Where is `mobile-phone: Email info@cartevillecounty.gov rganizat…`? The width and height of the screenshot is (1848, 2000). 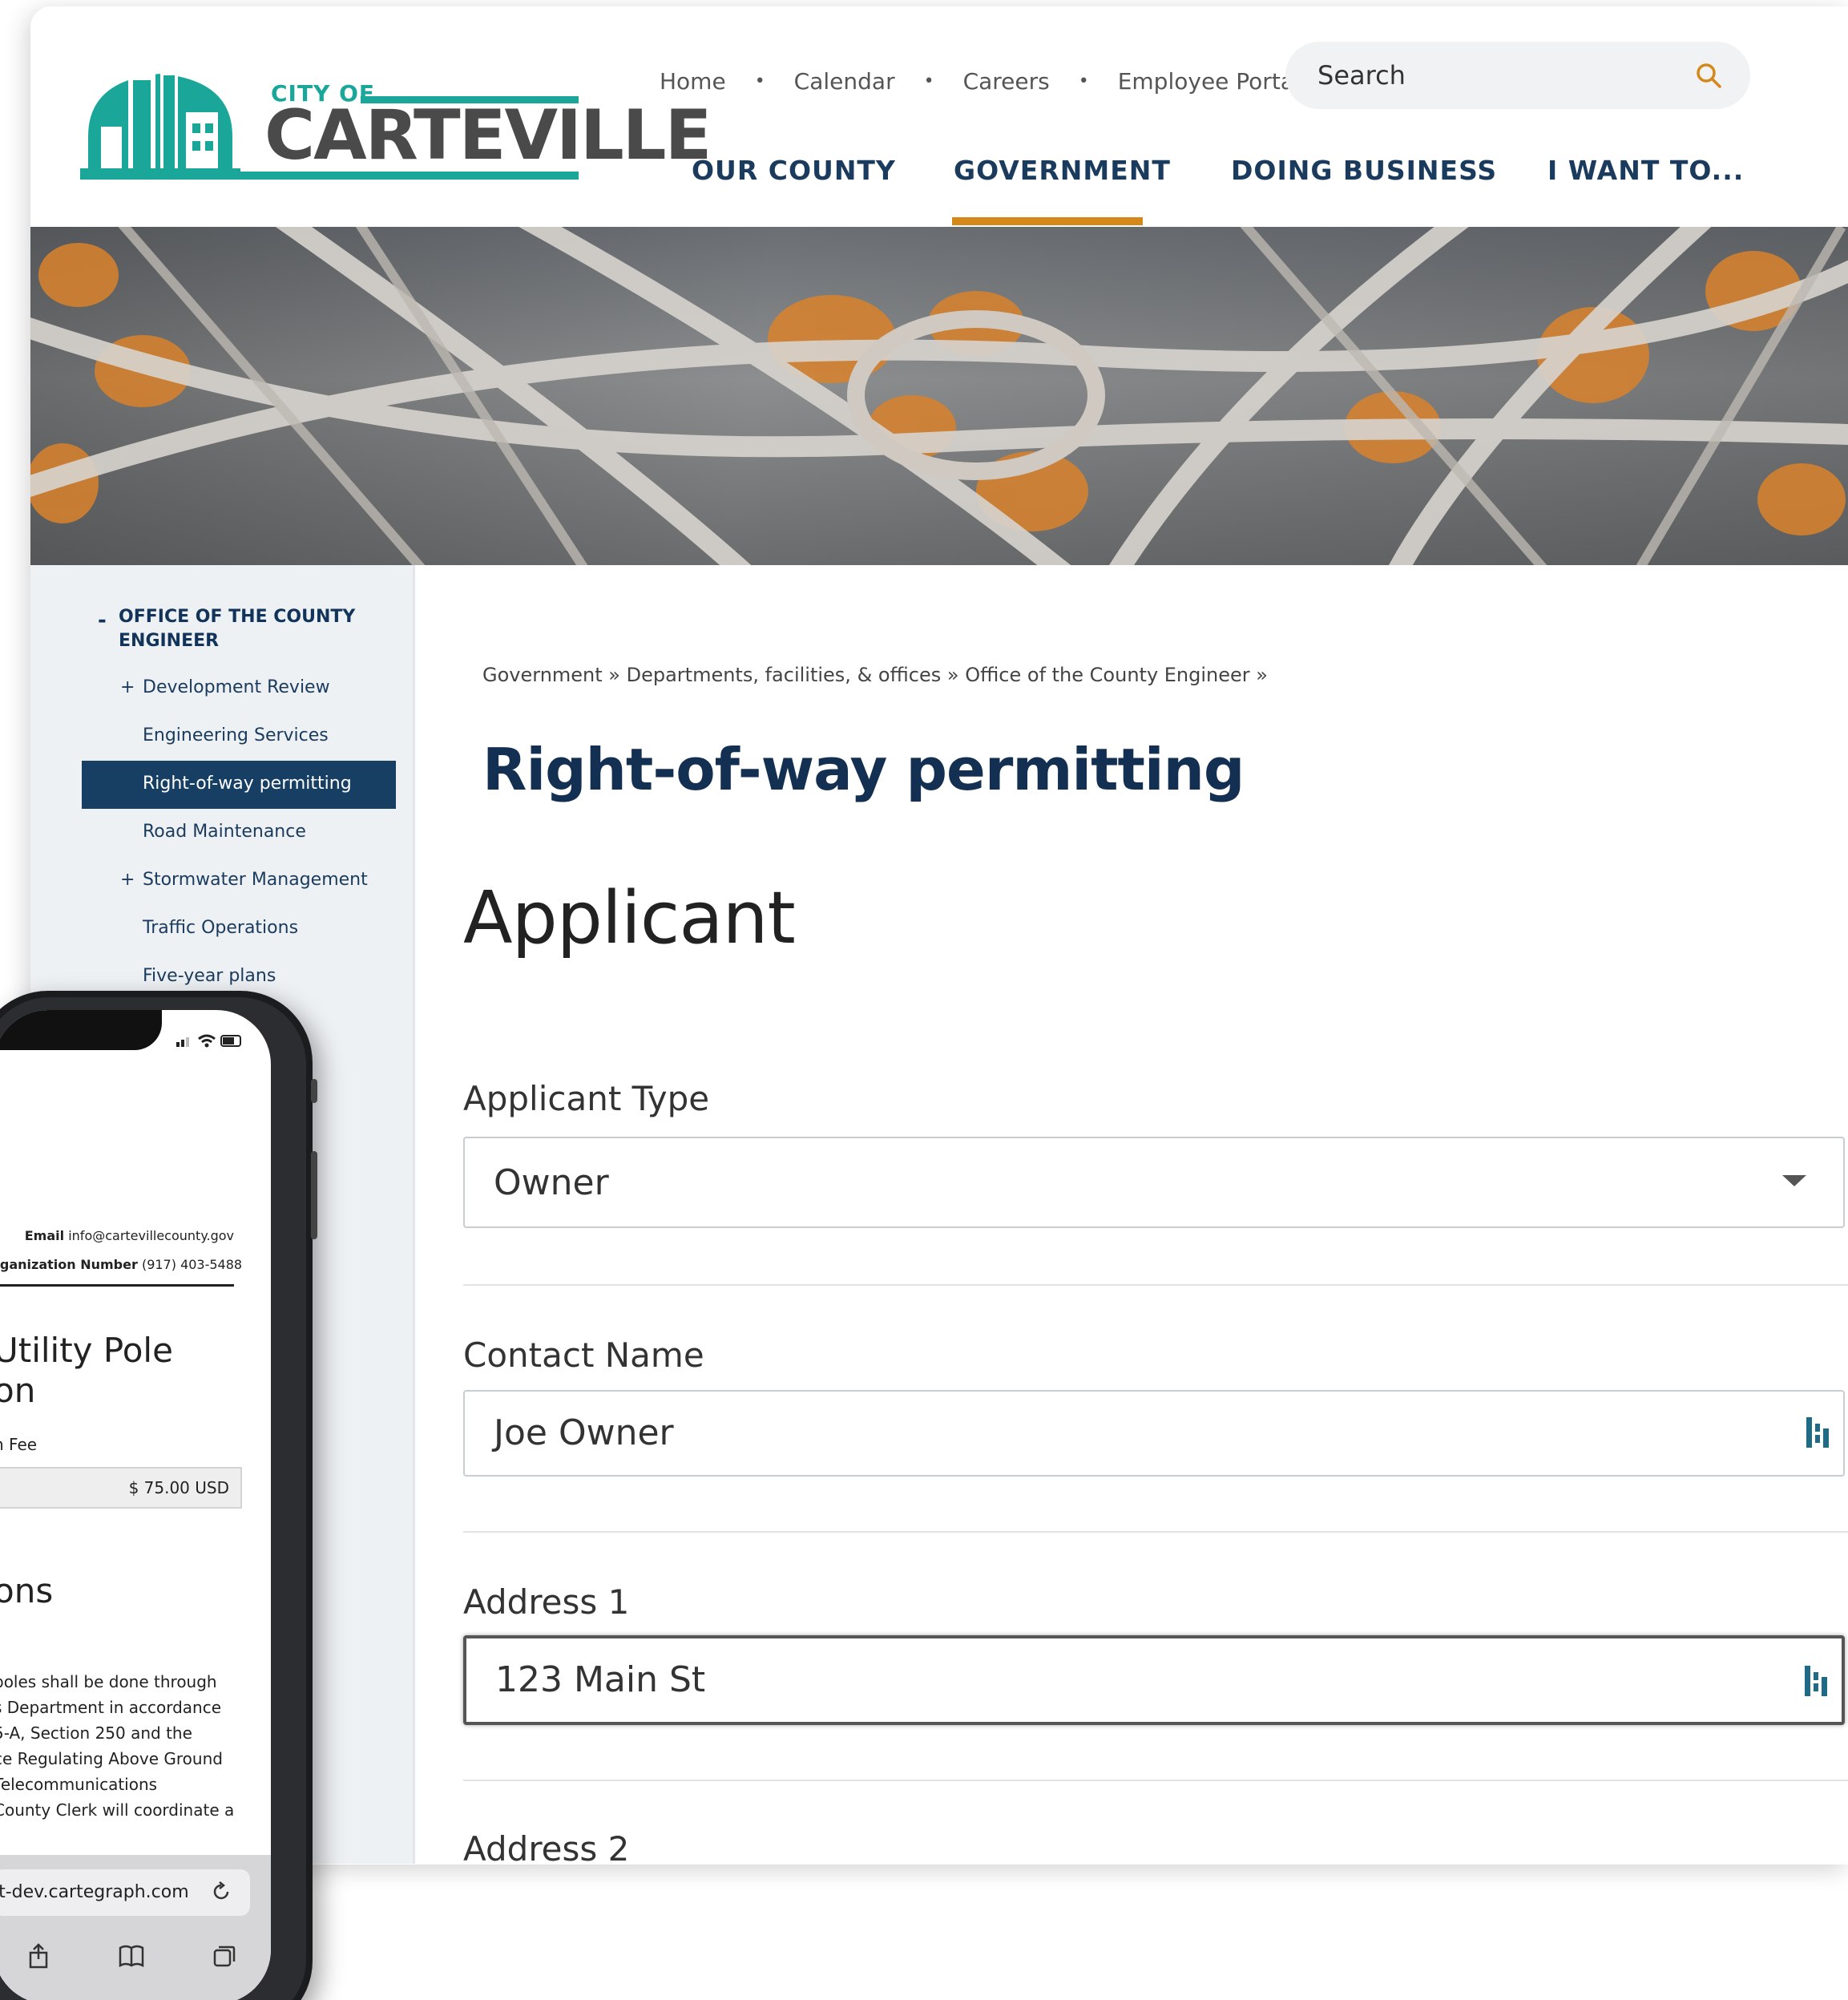 mobile-phone: Email info@cartevillecounty.gov rganizat… is located at coordinates (158, 1495).